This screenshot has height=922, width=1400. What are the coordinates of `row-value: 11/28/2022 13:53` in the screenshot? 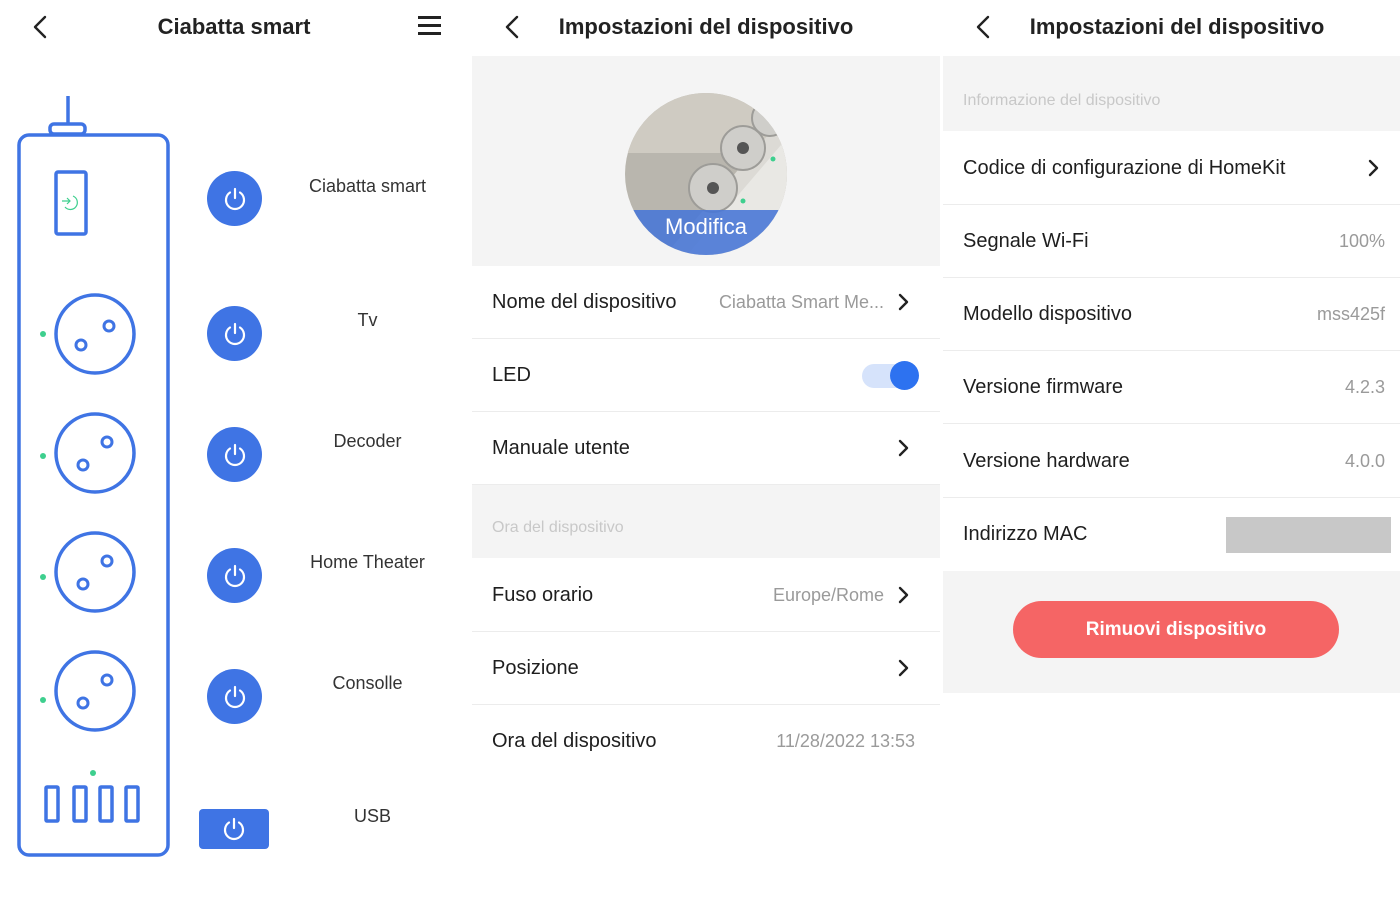 It's located at (845, 741).